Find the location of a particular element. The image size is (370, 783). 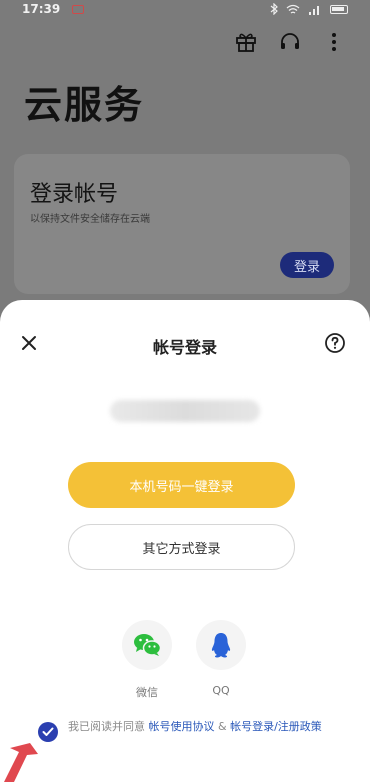

headset-icon is located at coordinates (290, 42).